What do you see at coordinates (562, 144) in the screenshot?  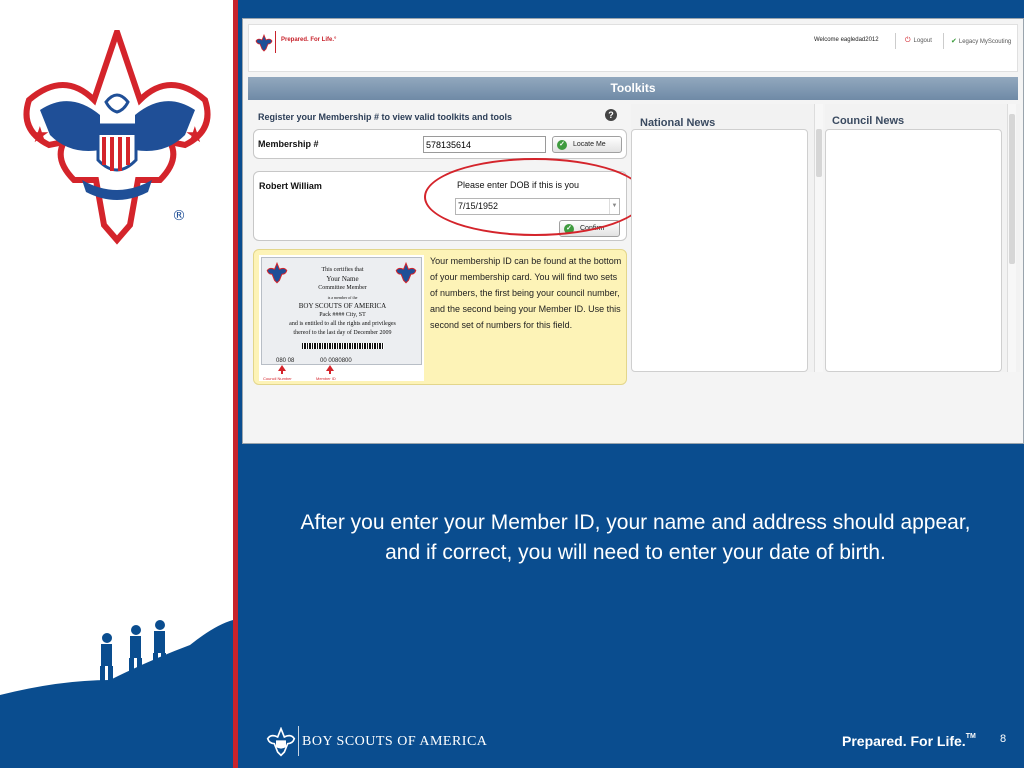 I see `check-icon: ✓` at bounding box center [562, 144].